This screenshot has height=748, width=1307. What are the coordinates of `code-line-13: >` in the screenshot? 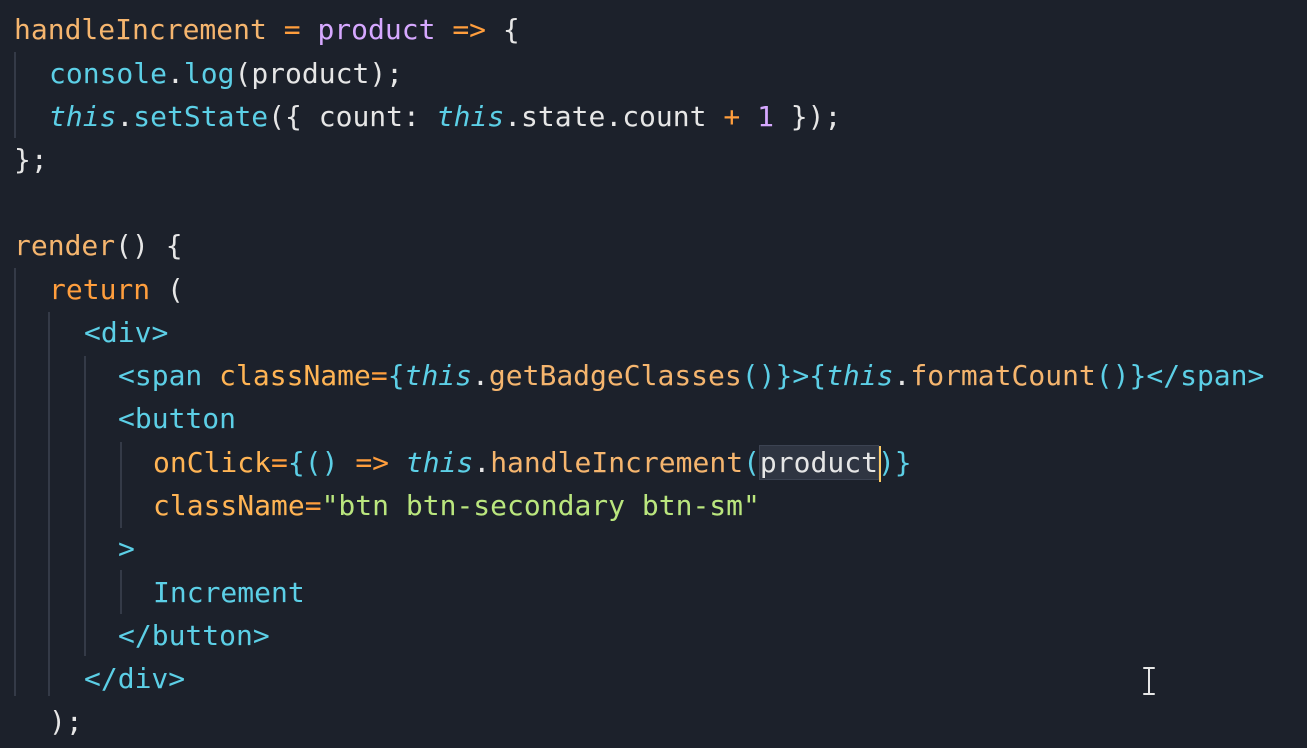 It's located at (67, 548).